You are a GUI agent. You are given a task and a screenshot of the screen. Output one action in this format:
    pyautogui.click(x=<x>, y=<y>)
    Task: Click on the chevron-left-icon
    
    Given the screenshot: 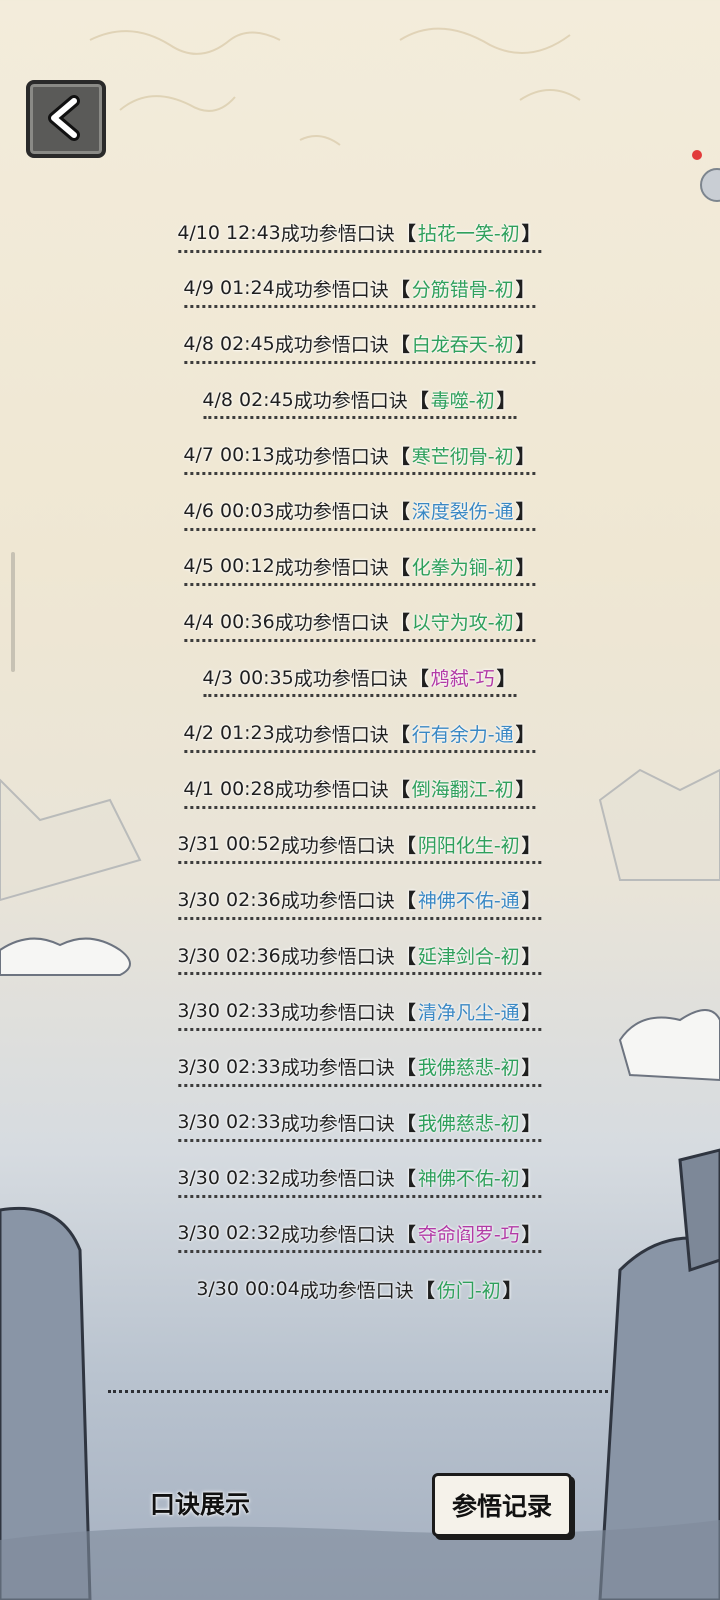 What is the action you would take?
    pyautogui.click(x=64, y=118)
    